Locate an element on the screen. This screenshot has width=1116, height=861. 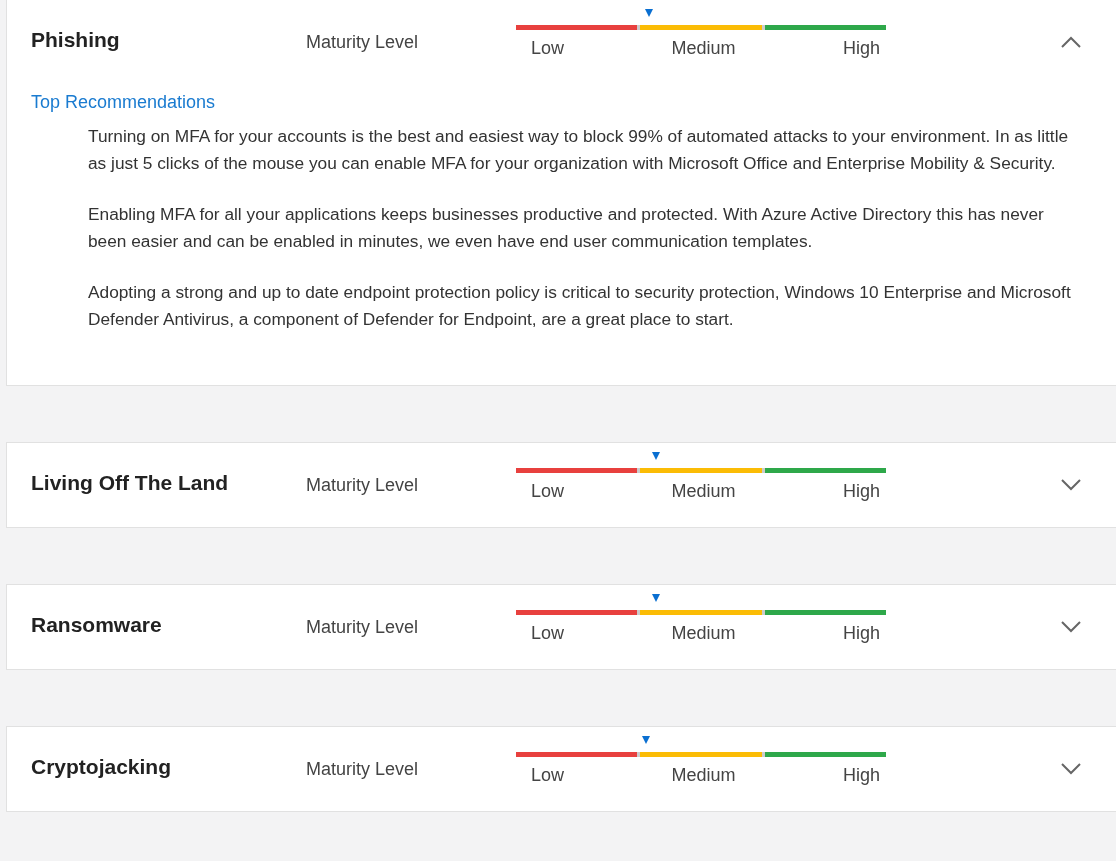
section-title: Cryptojacking is located at coordinates (102, 767).